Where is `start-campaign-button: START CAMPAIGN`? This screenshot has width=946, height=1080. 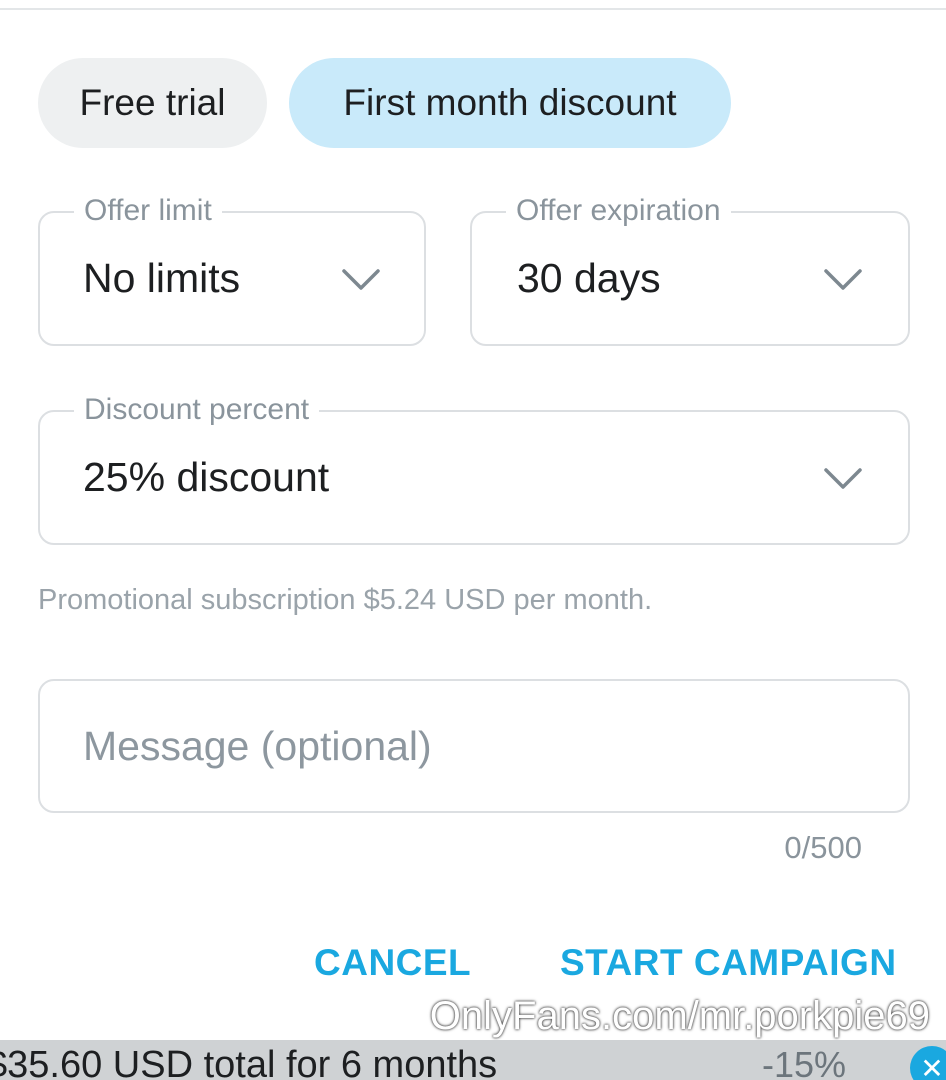 start-campaign-button: START CAMPAIGN is located at coordinates (728, 967).